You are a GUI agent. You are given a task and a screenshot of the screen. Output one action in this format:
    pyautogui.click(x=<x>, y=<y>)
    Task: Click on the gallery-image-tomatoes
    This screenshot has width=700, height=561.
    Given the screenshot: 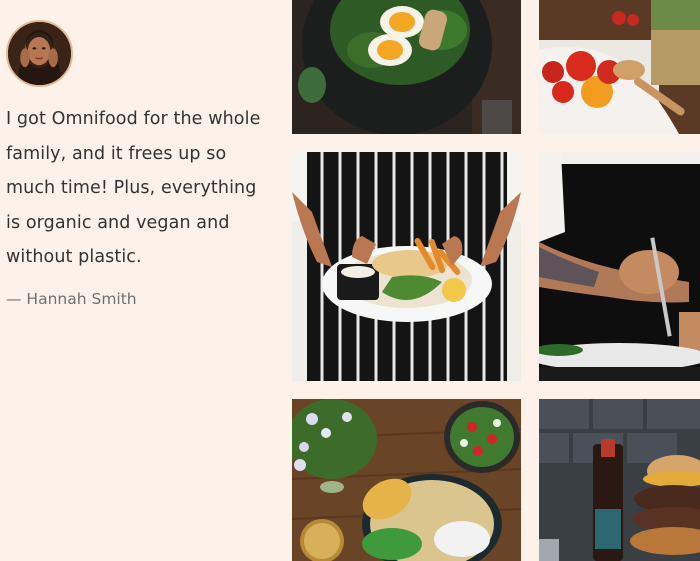 What is the action you would take?
    pyautogui.click(x=619, y=67)
    